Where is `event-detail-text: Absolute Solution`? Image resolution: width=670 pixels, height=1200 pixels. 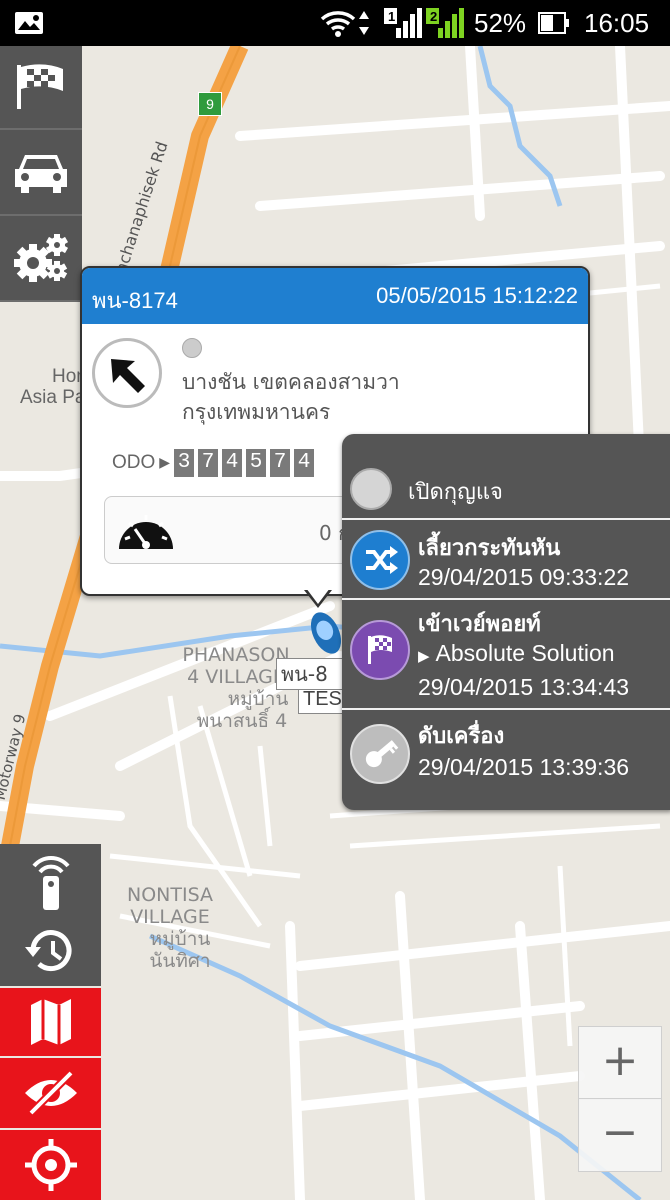
event-detail-text: Absolute Solution is located at coordinates (525, 653).